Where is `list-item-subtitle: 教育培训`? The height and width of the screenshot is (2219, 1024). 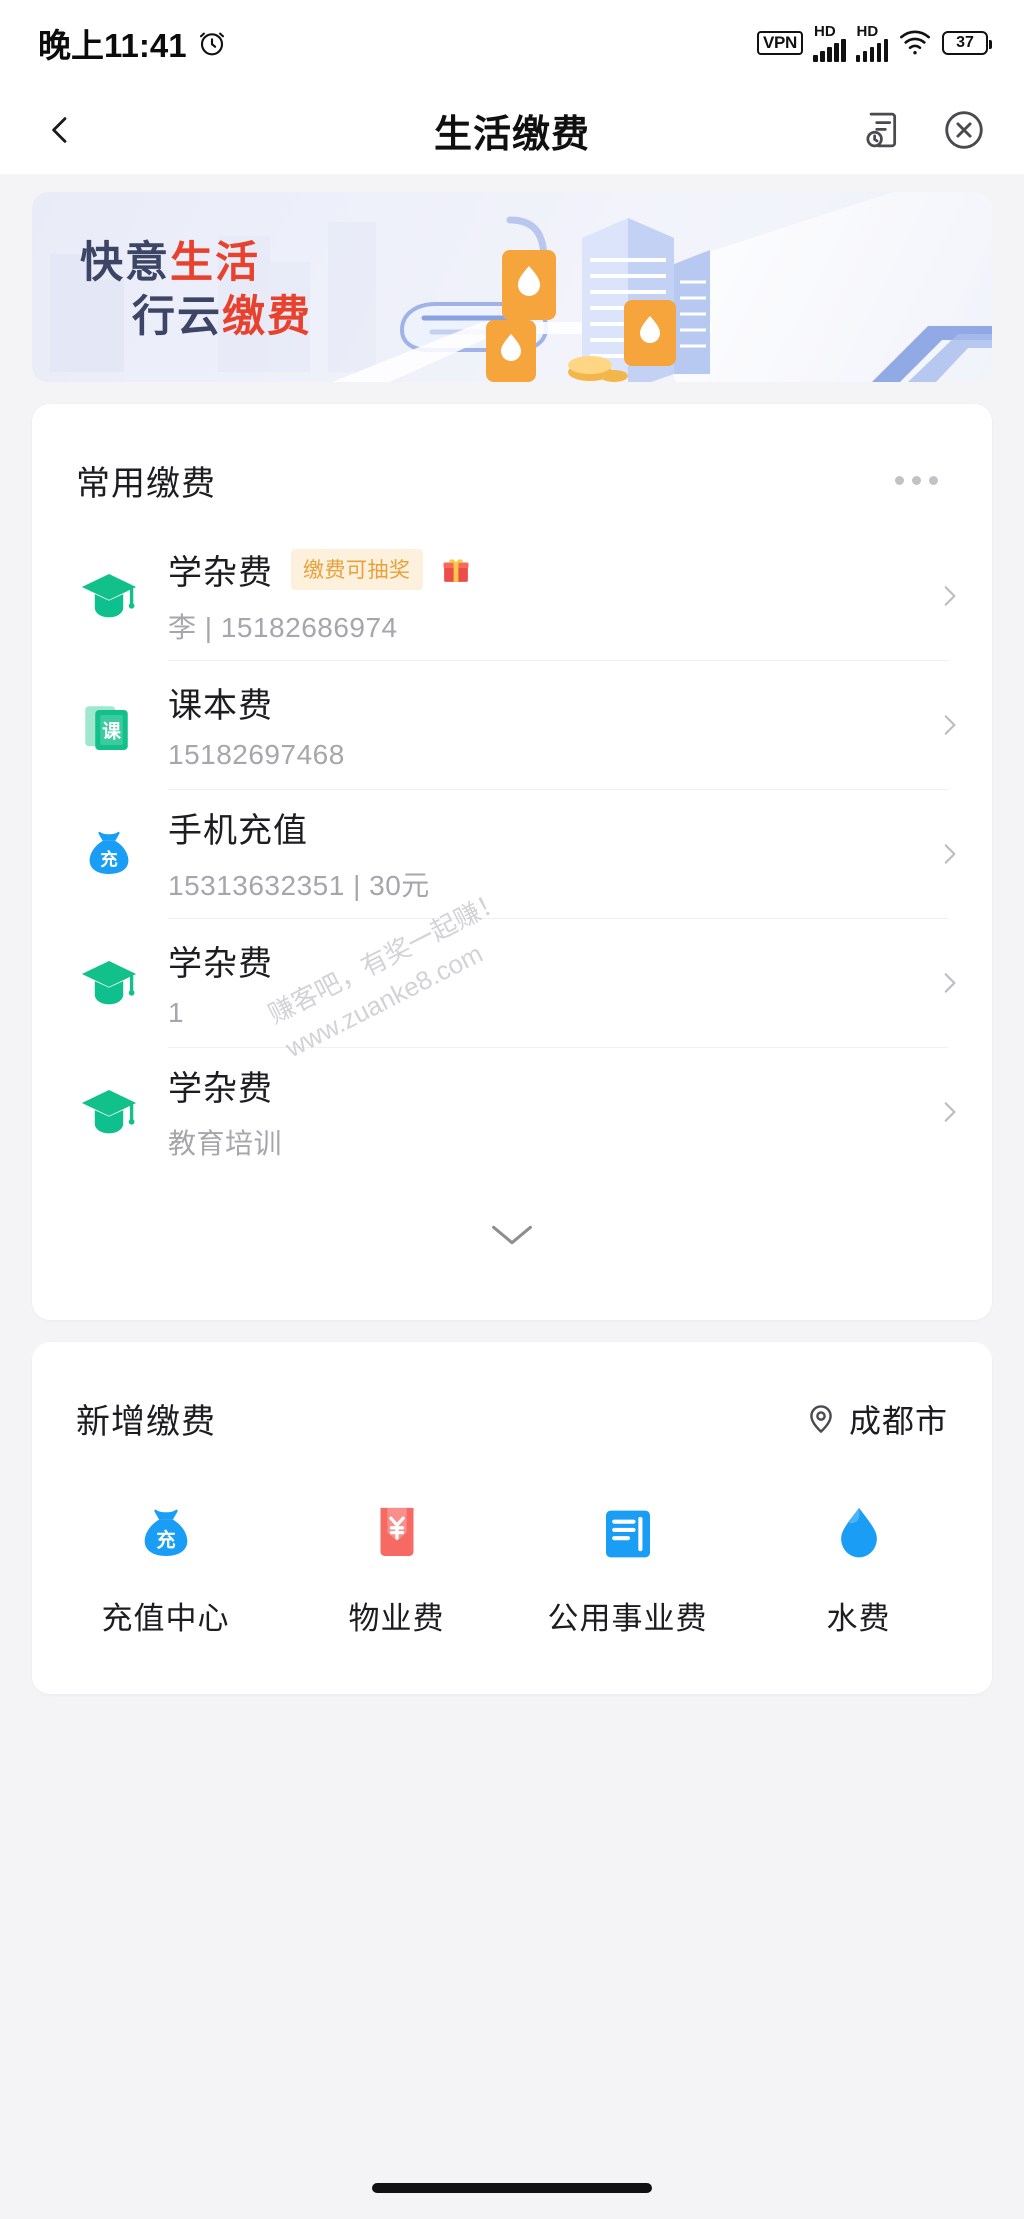 list-item-subtitle: 教育培训 is located at coordinates (225, 1143).